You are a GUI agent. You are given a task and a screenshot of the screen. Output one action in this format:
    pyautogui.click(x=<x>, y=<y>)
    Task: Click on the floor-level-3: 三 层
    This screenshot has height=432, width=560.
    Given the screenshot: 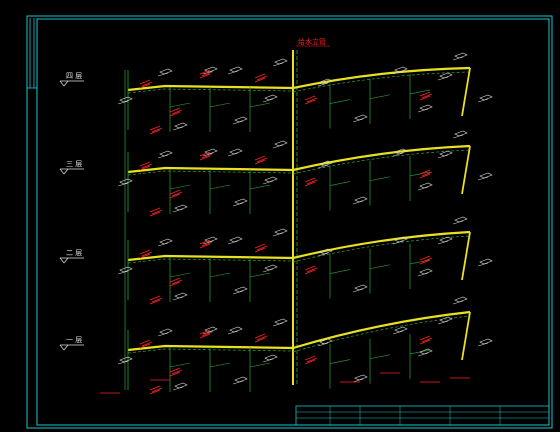 What is the action you would take?
    pyautogui.click(x=71, y=167)
    